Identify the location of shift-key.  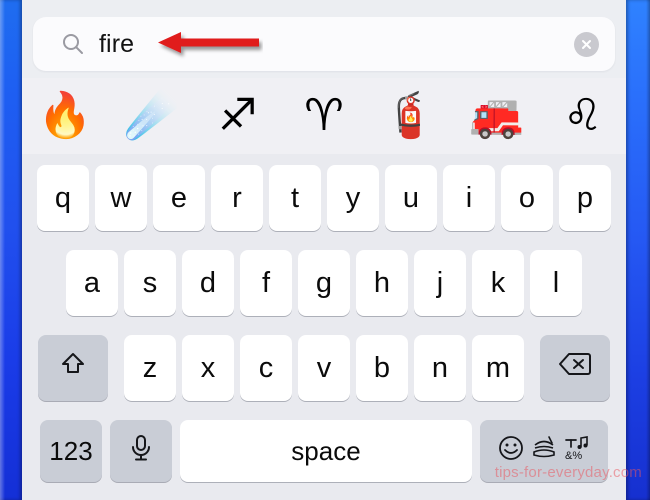
(73, 368).